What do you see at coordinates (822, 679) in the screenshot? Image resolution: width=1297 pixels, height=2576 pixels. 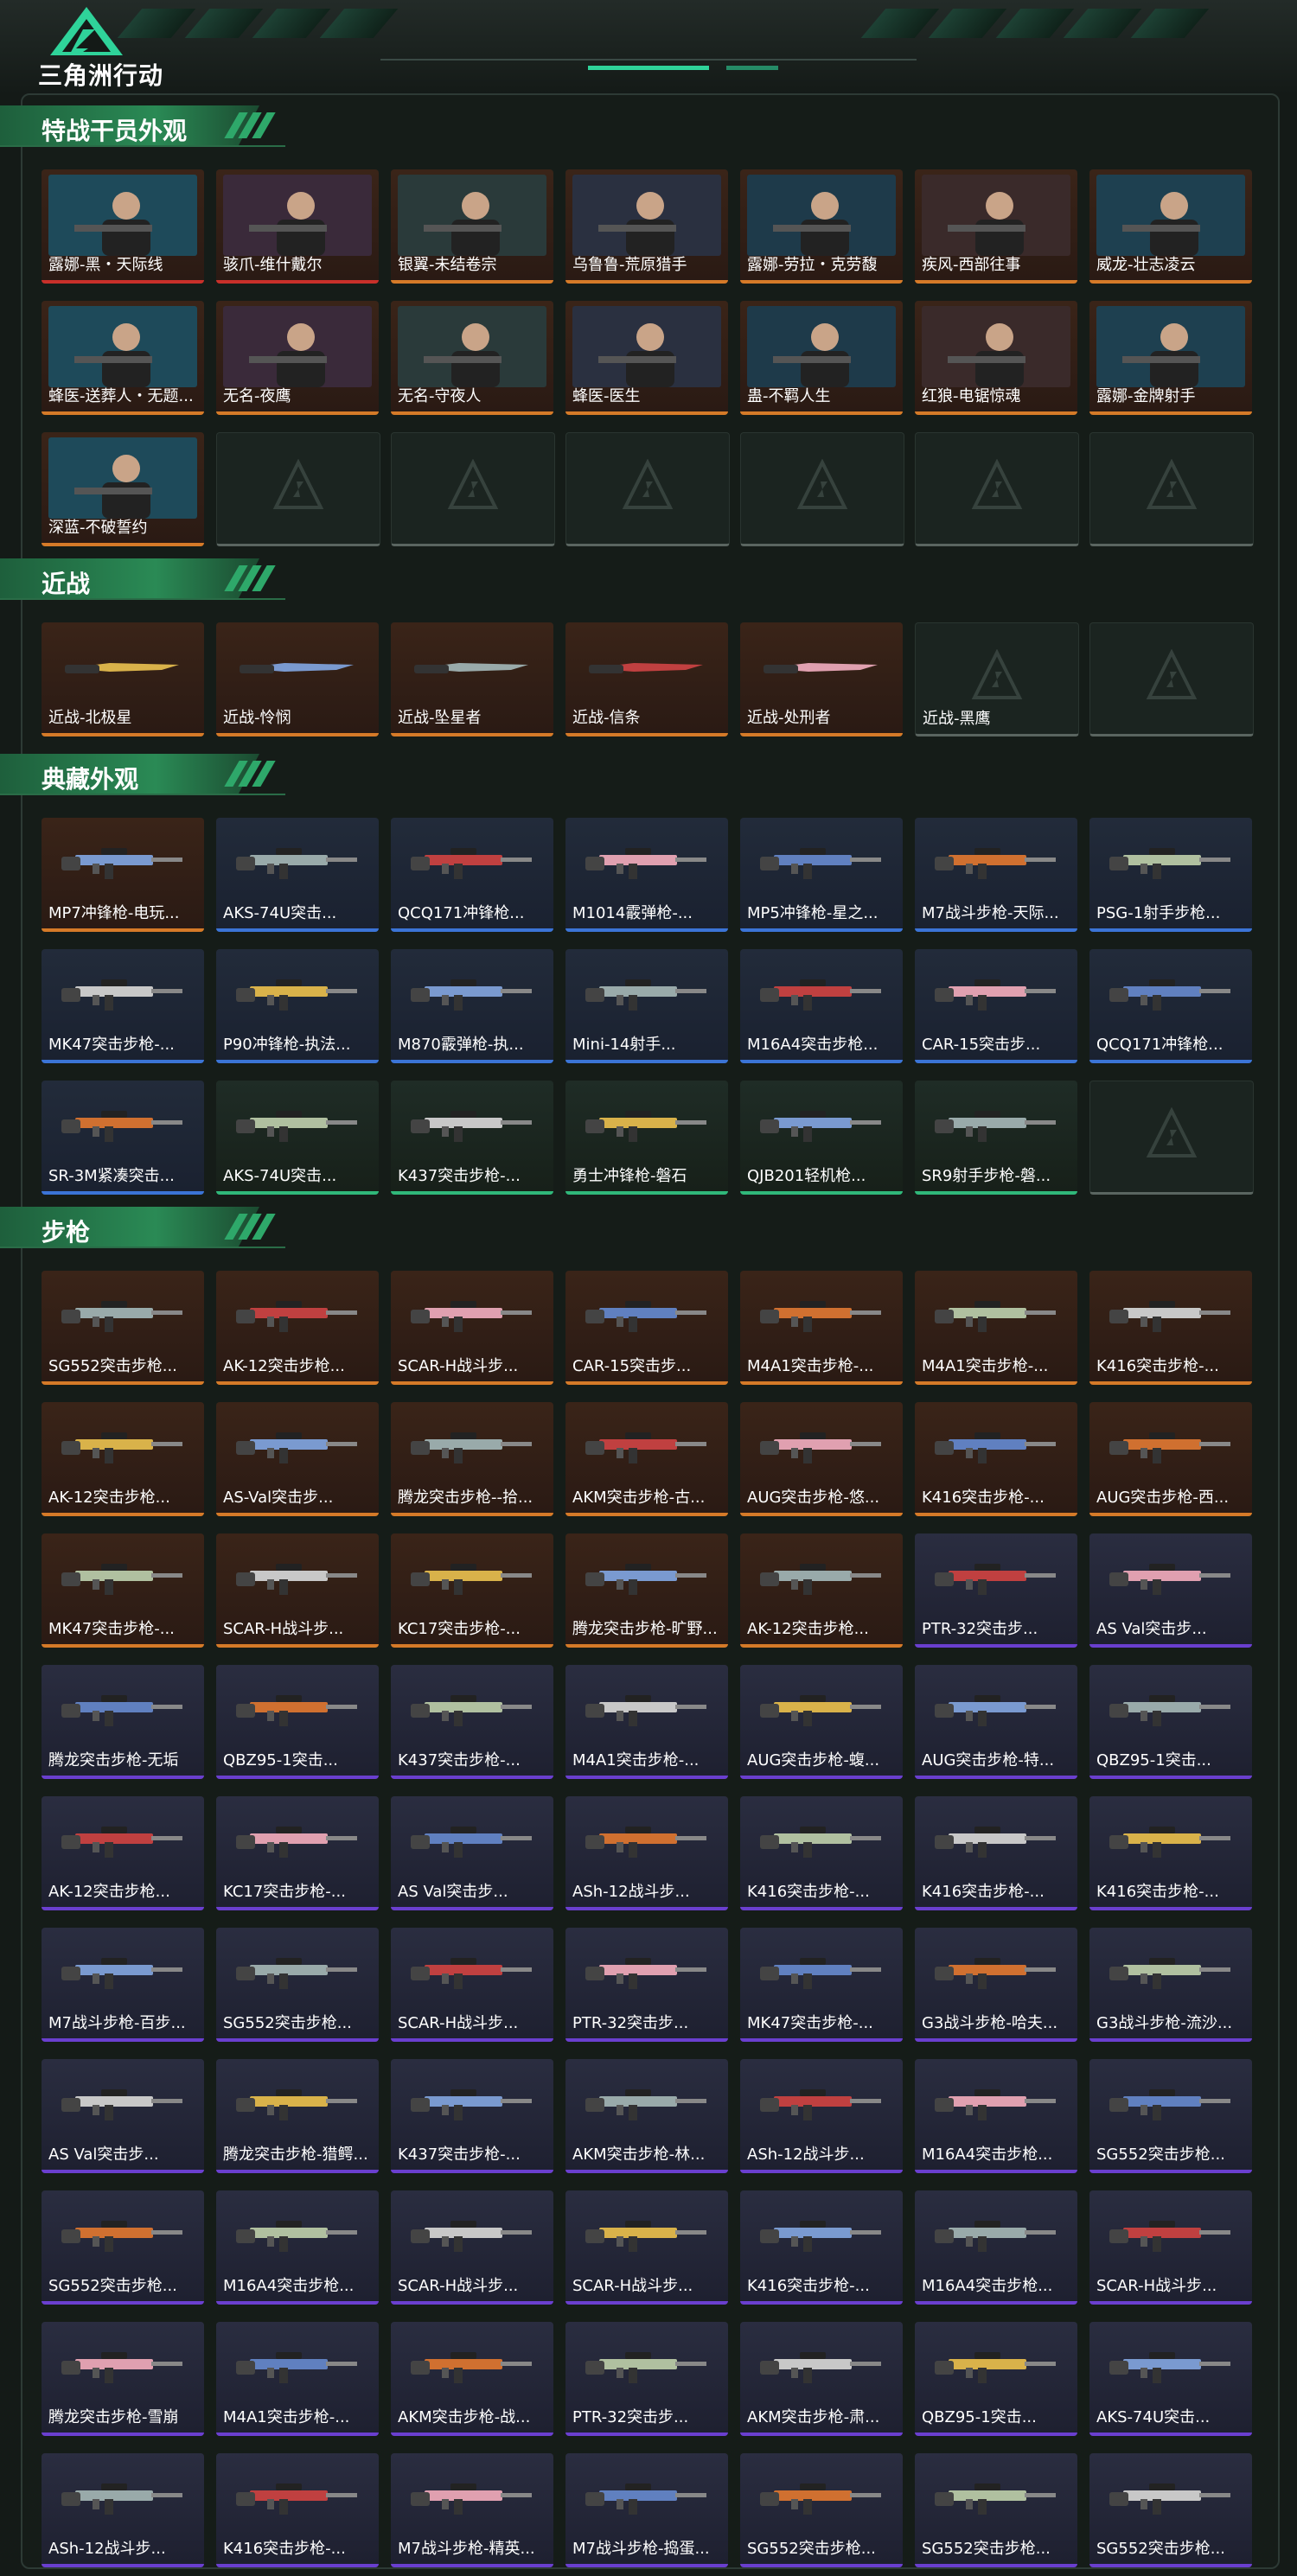 I see `skin-card: 近战-处刑者` at bounding box center [822, 679].